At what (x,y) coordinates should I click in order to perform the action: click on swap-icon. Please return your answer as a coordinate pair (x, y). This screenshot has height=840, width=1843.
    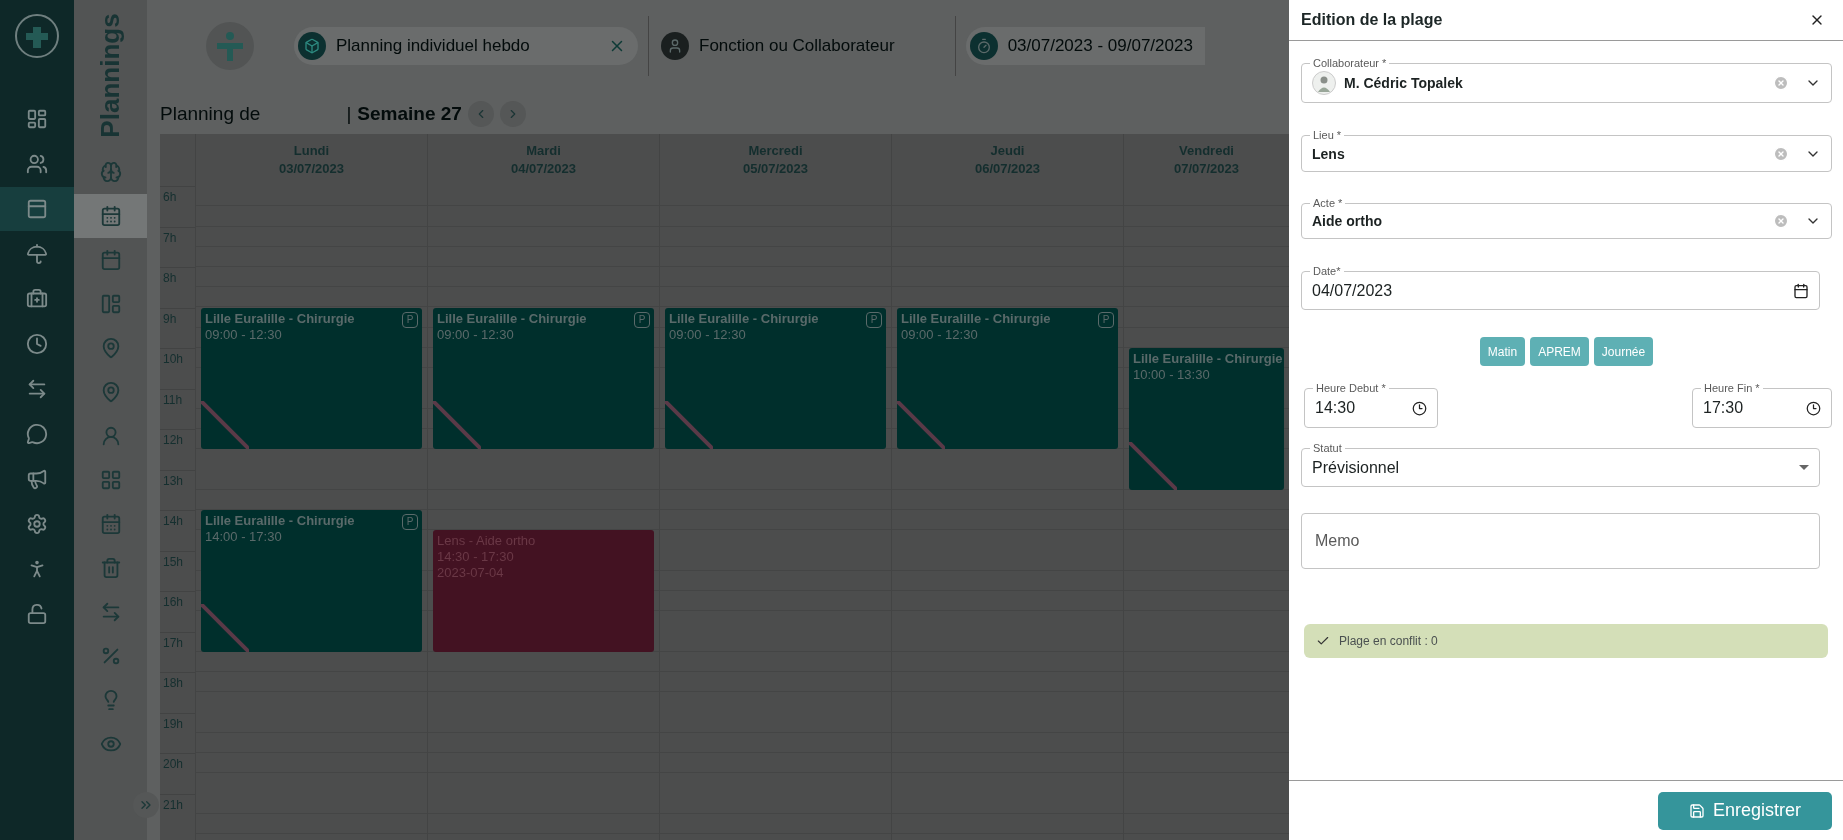
    Looking at the image, I should click on (37, 389).